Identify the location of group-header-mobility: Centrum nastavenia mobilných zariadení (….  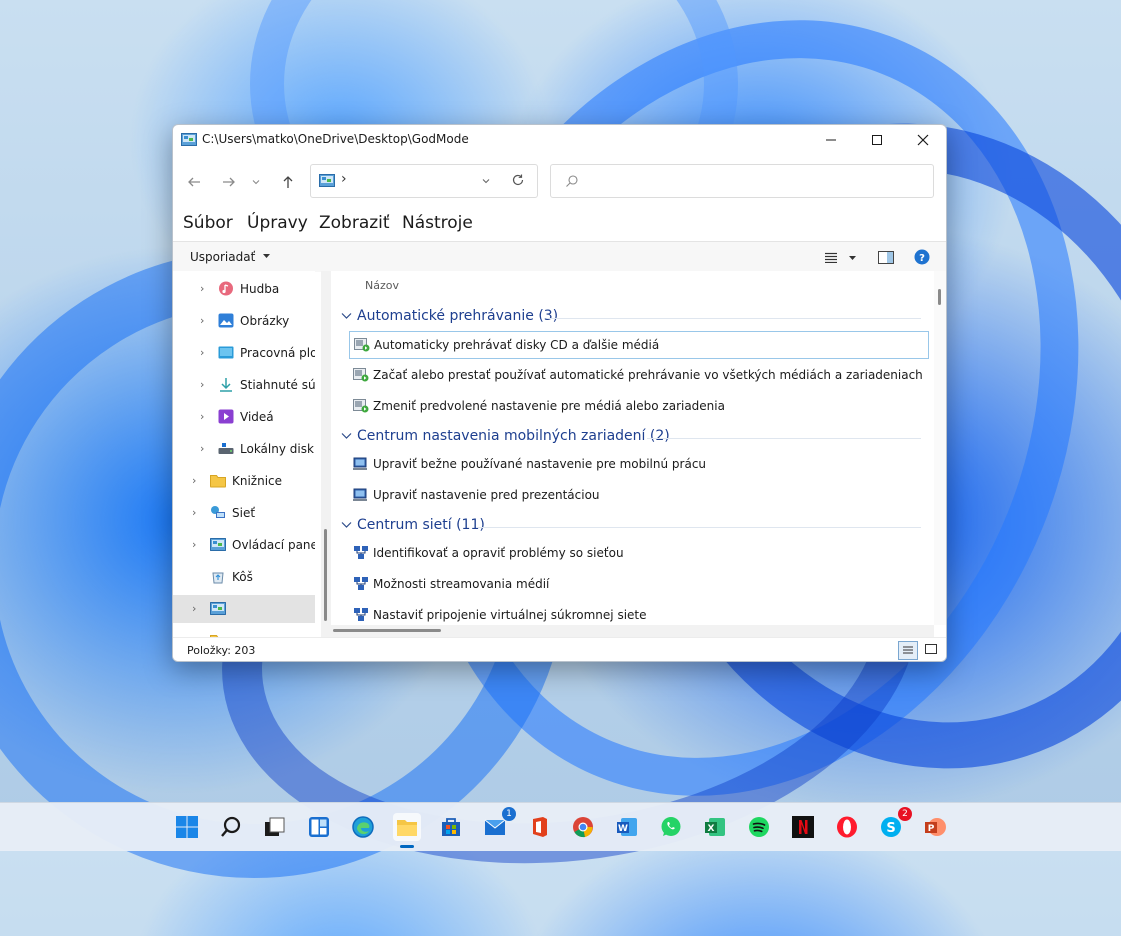
(631, 438).